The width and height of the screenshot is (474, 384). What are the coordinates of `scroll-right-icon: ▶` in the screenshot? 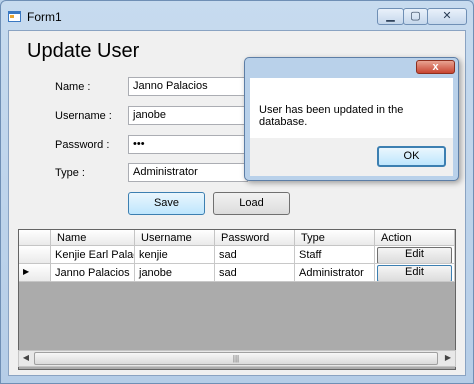 It's located at (448, 358).